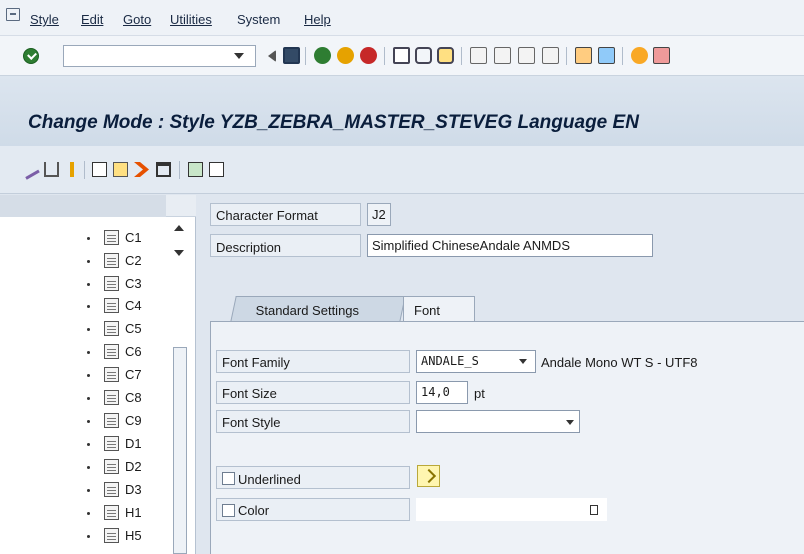 The width and height of the screenshot is (804, 554). I want to click on font-style-dropdown-icon, so click(570, 422).